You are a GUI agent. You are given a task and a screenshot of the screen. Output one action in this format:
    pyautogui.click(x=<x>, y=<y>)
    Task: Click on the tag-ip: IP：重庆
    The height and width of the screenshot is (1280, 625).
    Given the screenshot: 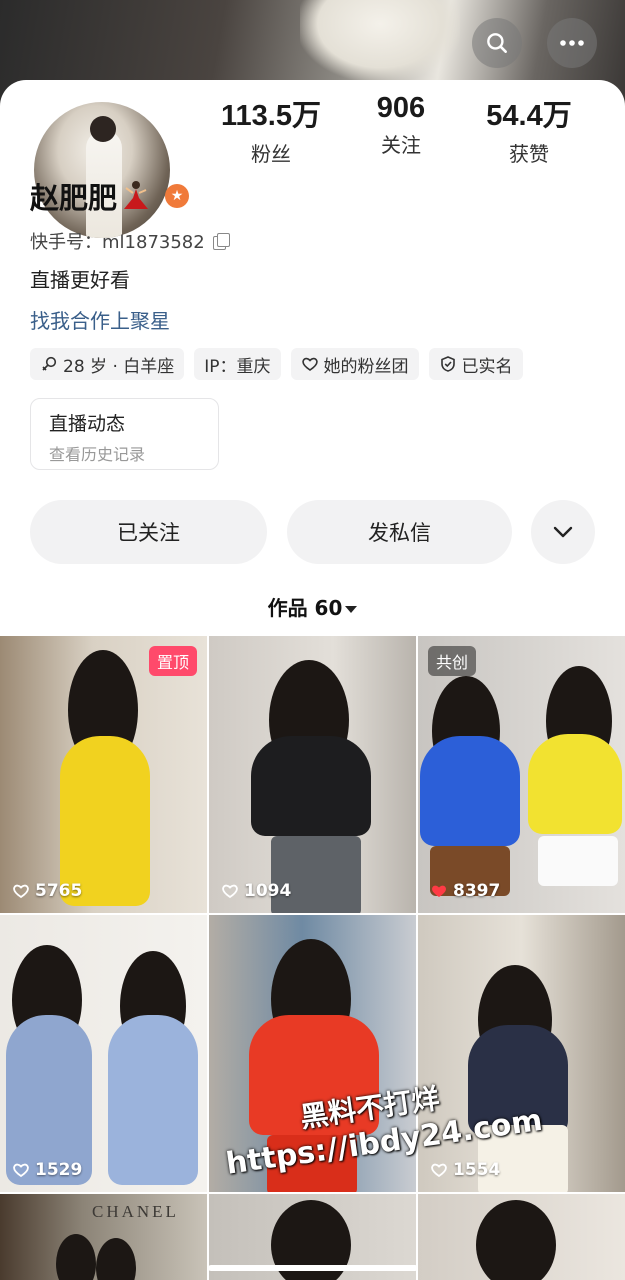 What is the action you would take?
    pyautogui.click(x=237, y=364)
    